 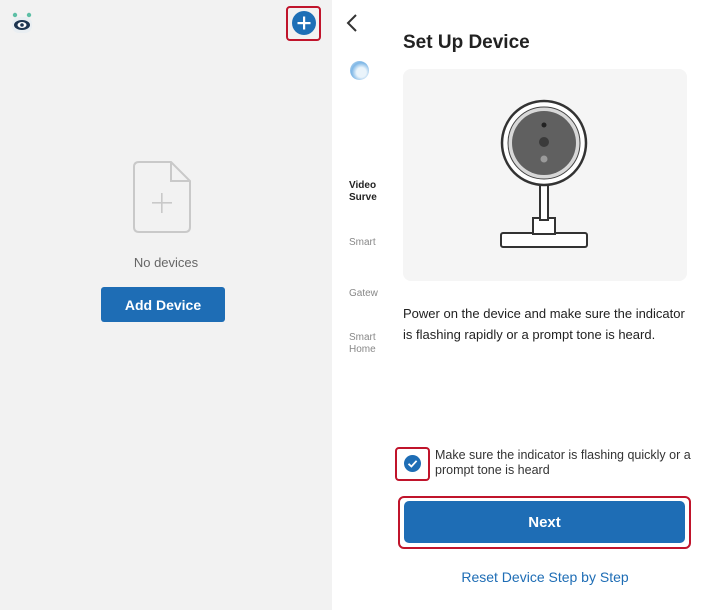 I want to click on category-smart-home: Smart, so click(x=365, y=338).